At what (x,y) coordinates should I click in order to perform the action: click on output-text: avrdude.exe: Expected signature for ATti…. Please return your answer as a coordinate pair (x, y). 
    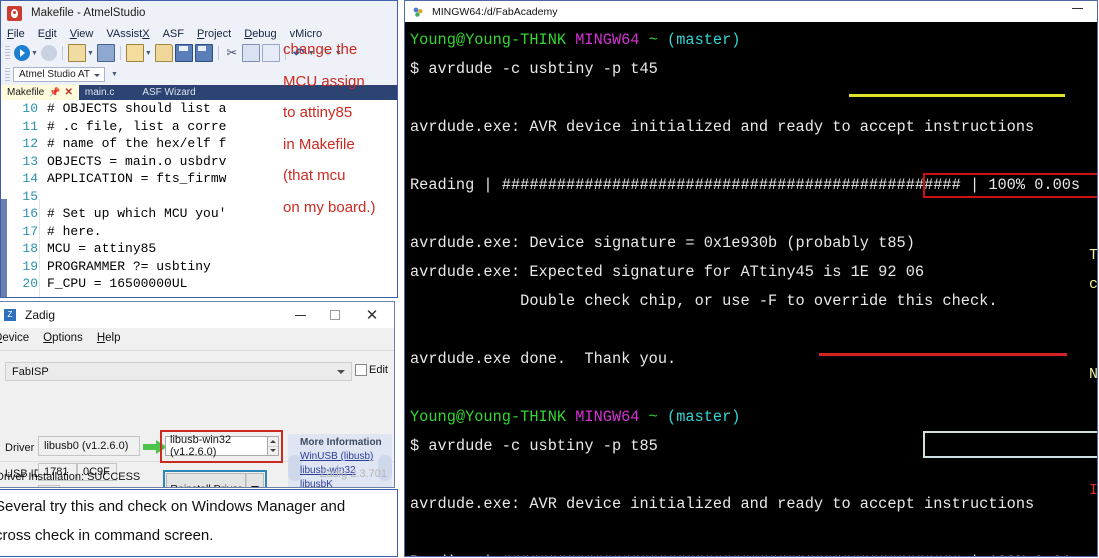
    Looking at the image, I should click on (667, 272).